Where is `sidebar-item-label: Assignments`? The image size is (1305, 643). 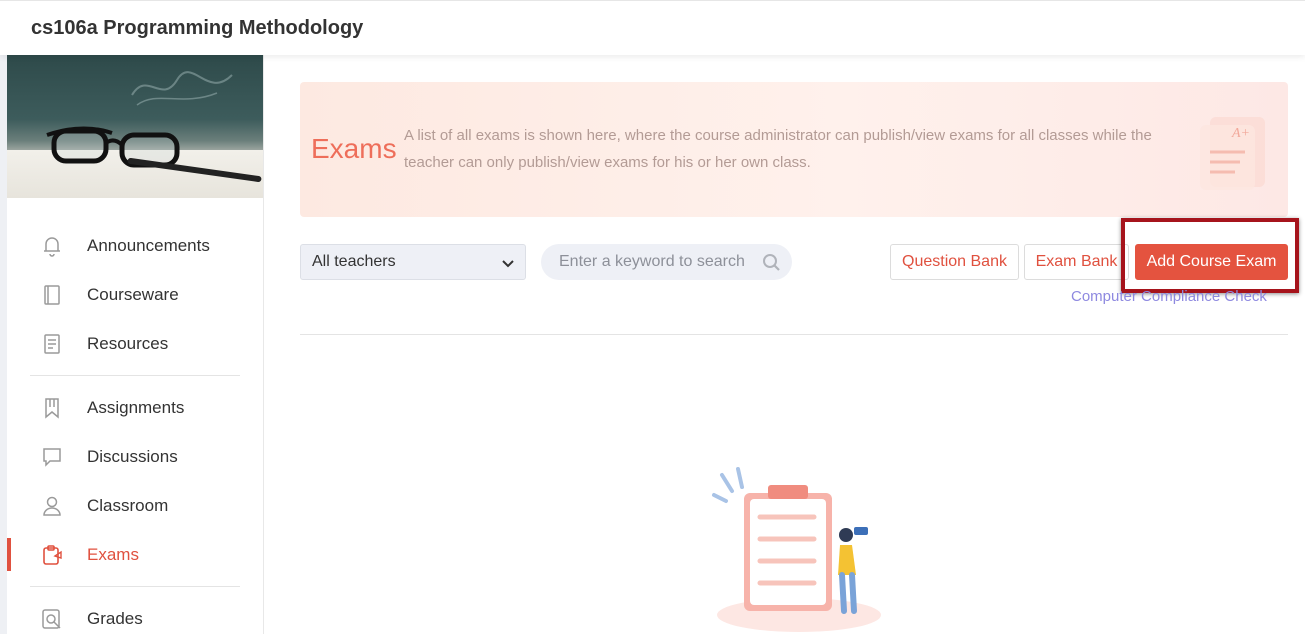
sidebar-item-label: Assignments is located at coordinates (136, 407).